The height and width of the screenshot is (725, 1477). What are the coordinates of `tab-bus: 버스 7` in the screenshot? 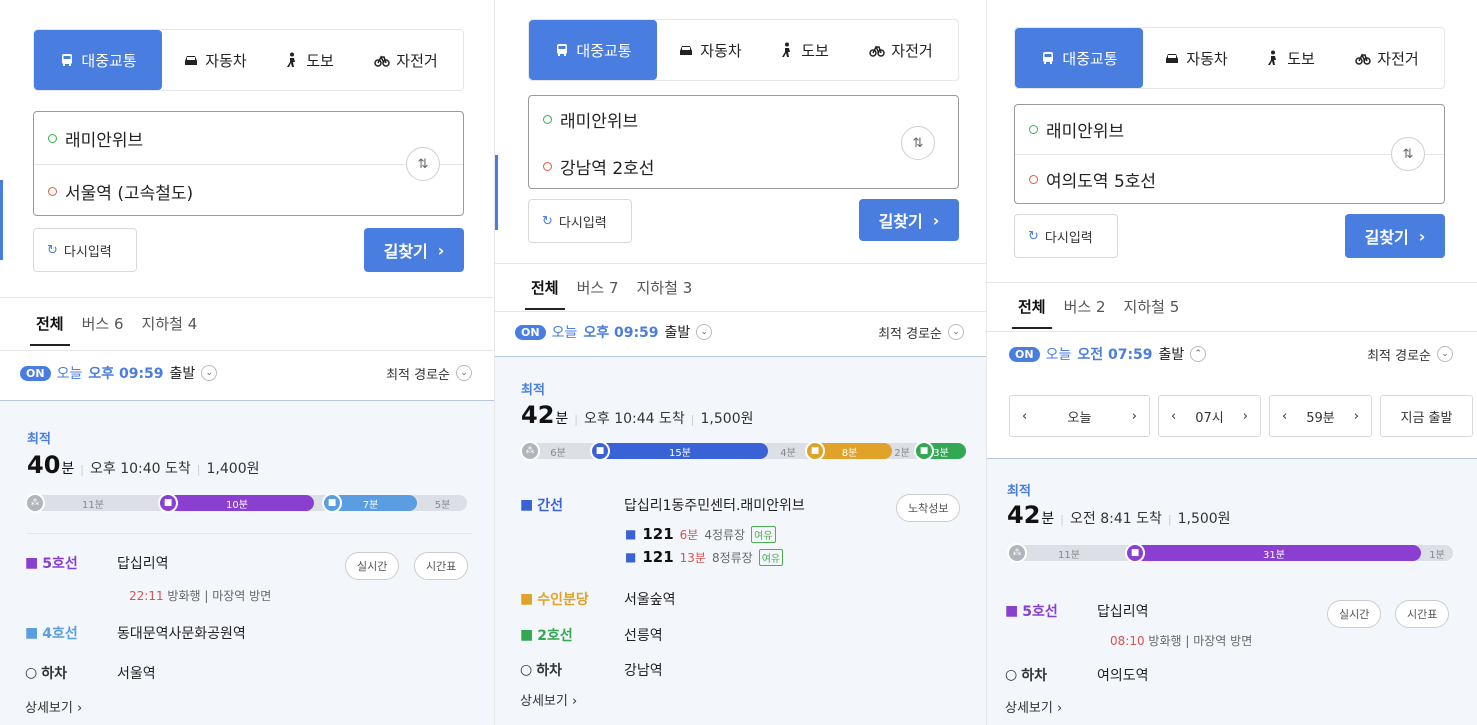 It's located at (598, 287).